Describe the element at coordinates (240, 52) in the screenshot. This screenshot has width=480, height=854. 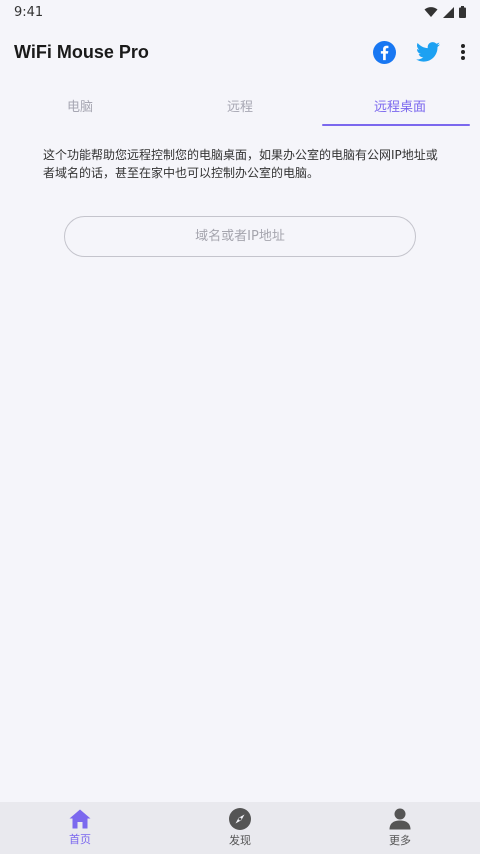
I see `app-bar: WiFi Mouse Pro` at that location.